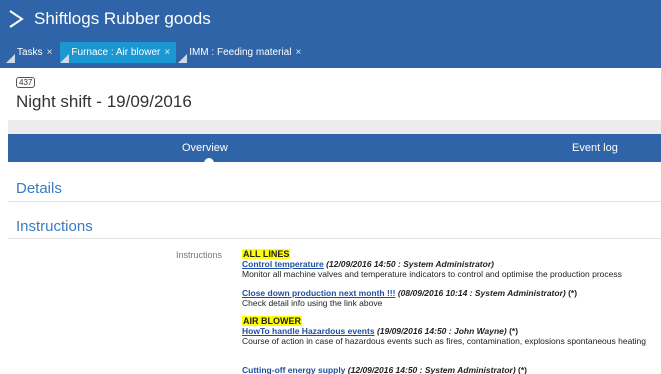 Image resolution: width=661 pixels, height=374 pixels. I want to click on instruction-link: Cutting-off energy supply, so click(293, 369).